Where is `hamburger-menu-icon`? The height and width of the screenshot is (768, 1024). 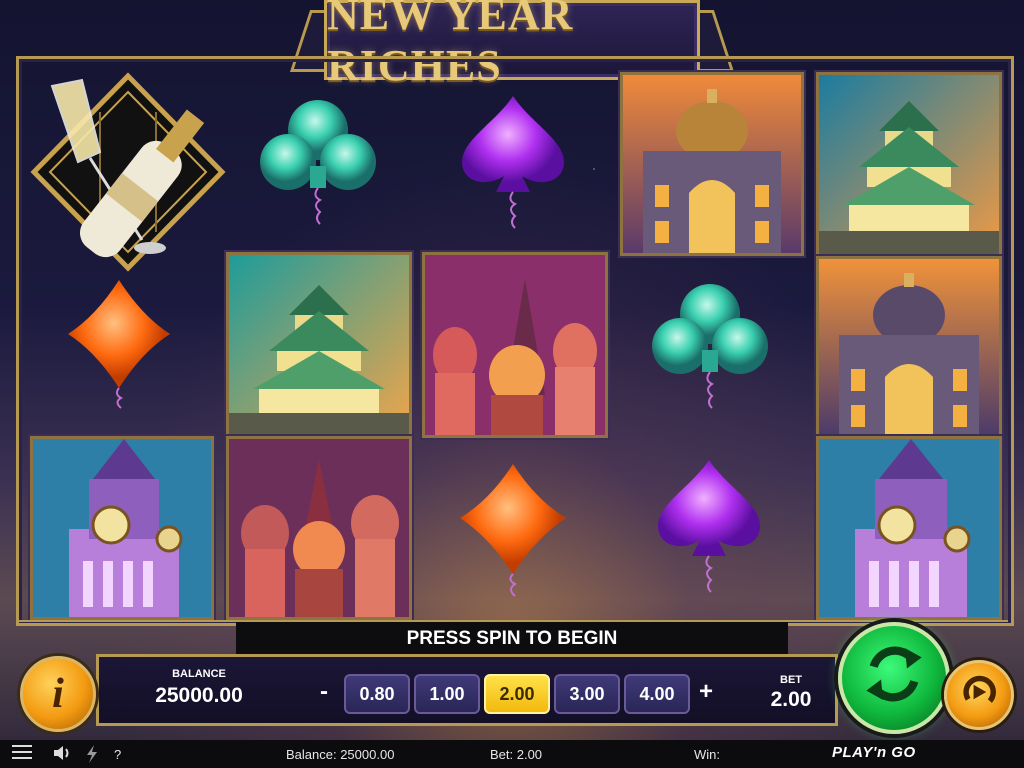 hamburger-menu-icon is located at coordinates (22, 753).